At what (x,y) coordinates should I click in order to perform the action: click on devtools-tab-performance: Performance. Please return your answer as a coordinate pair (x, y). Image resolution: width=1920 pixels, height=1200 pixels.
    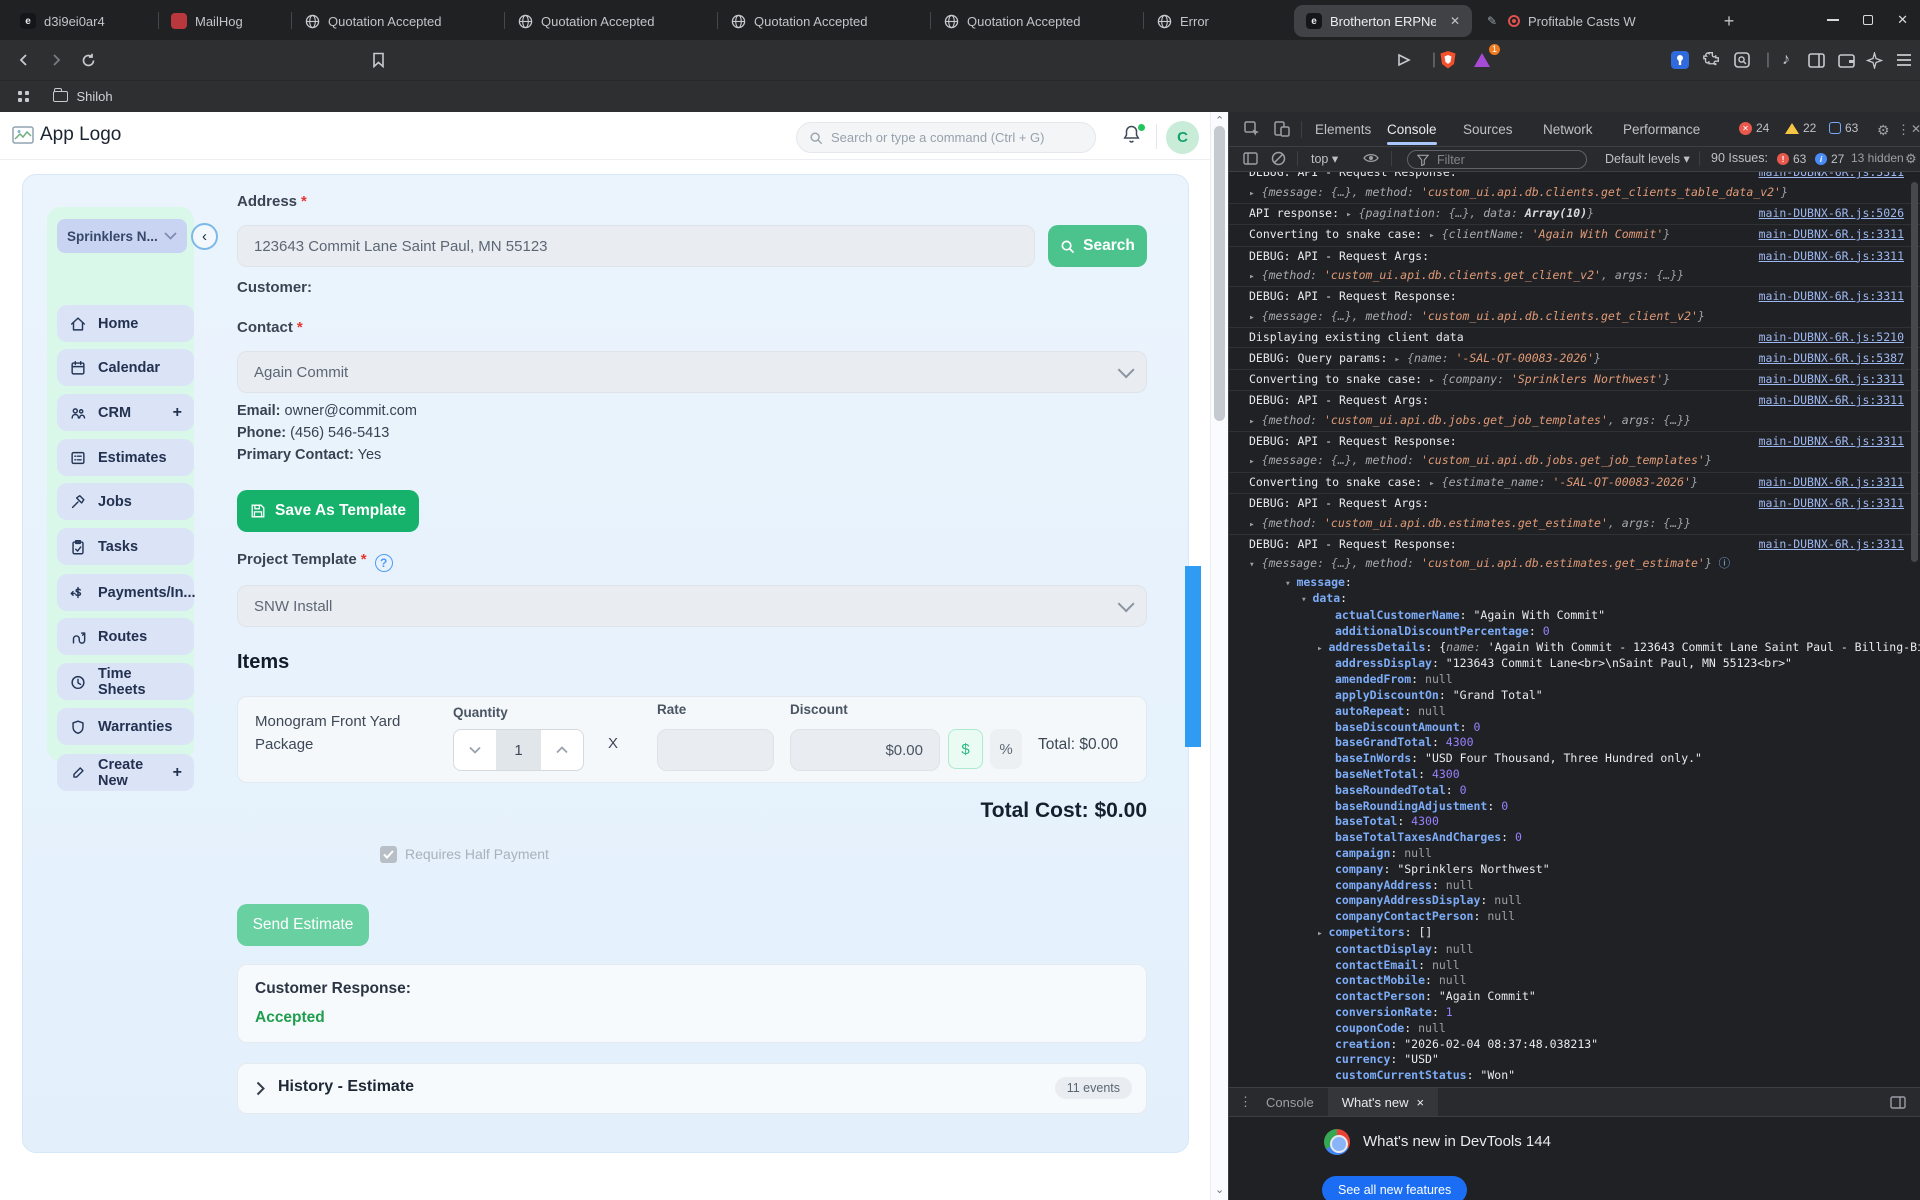
    Looking at the image, I should click on (1661, 129).